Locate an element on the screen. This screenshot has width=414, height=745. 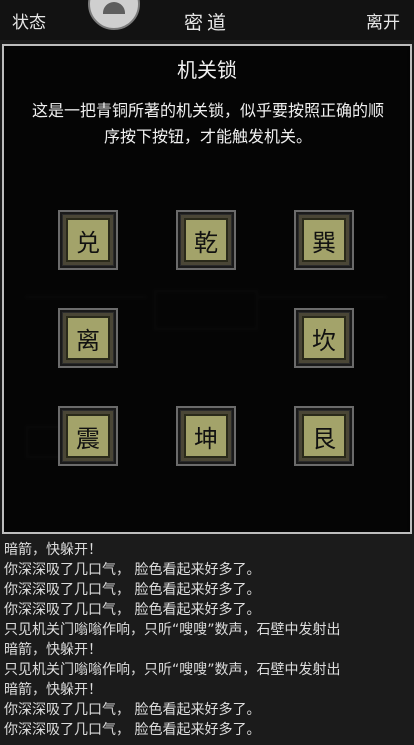
trigram-label: 坎 is located at coordinates (324, 338).